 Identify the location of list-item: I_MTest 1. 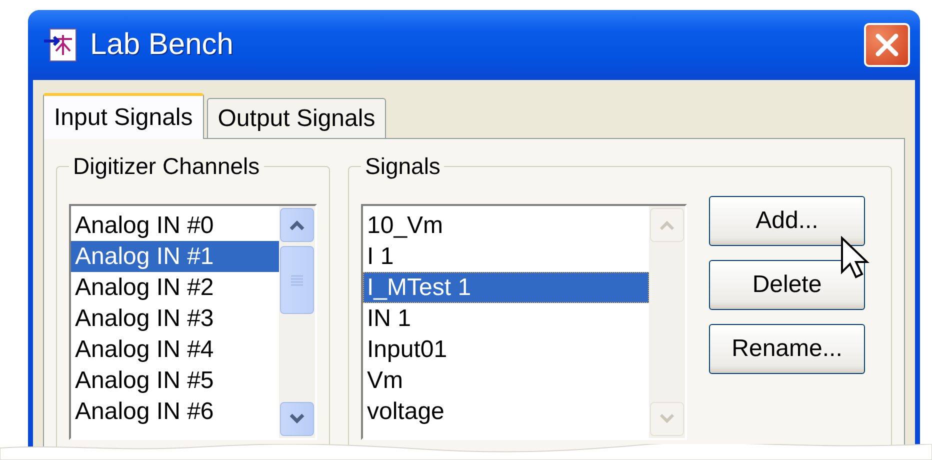
(506, 287).